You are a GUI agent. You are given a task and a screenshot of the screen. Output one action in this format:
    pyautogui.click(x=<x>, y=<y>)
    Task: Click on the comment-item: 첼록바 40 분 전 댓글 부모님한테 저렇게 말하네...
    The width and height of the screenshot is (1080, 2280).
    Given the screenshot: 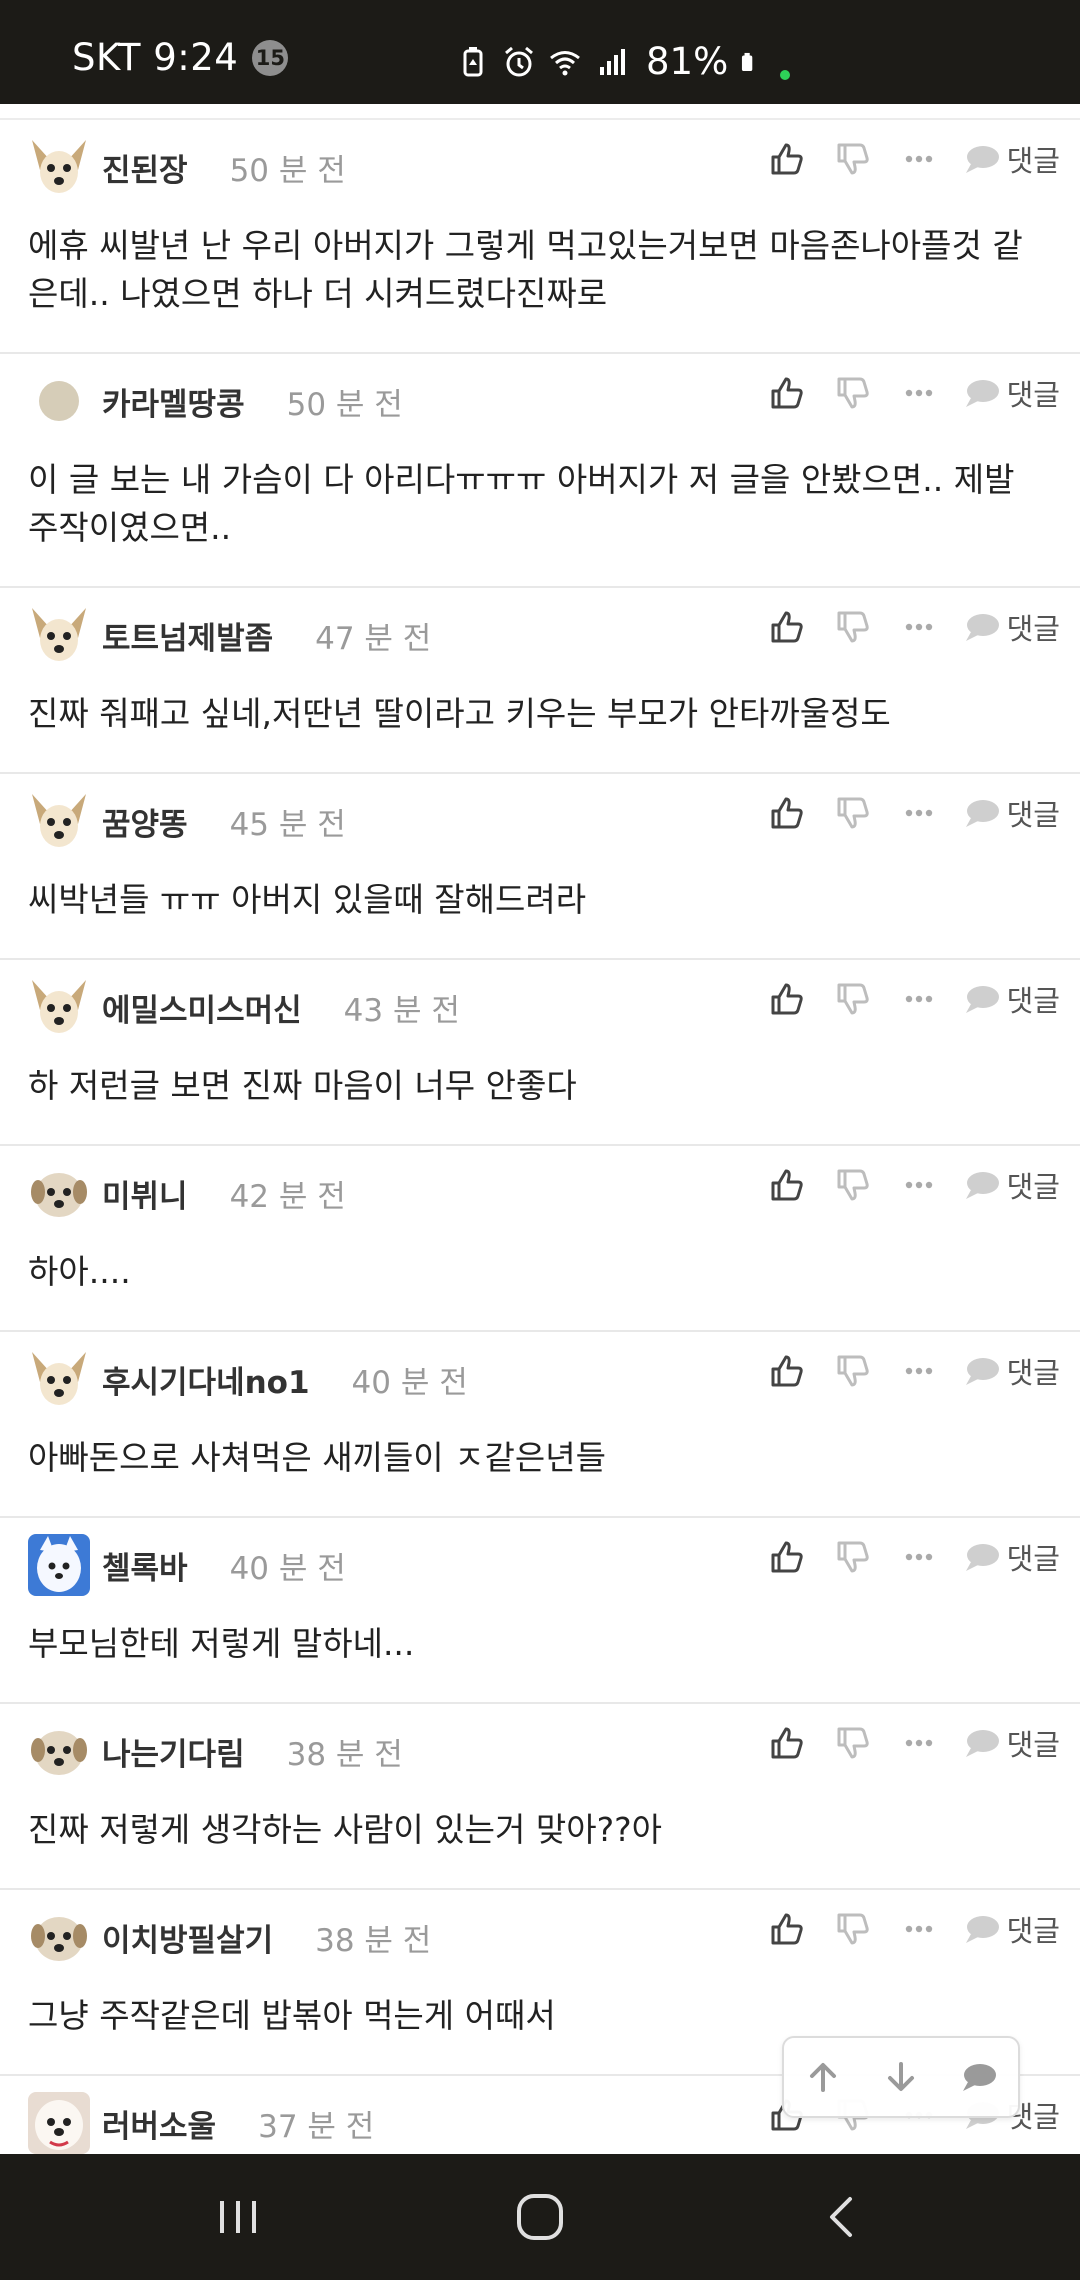 What is the action you would take?
    pyautogui.click(x=540, y=1611)
    